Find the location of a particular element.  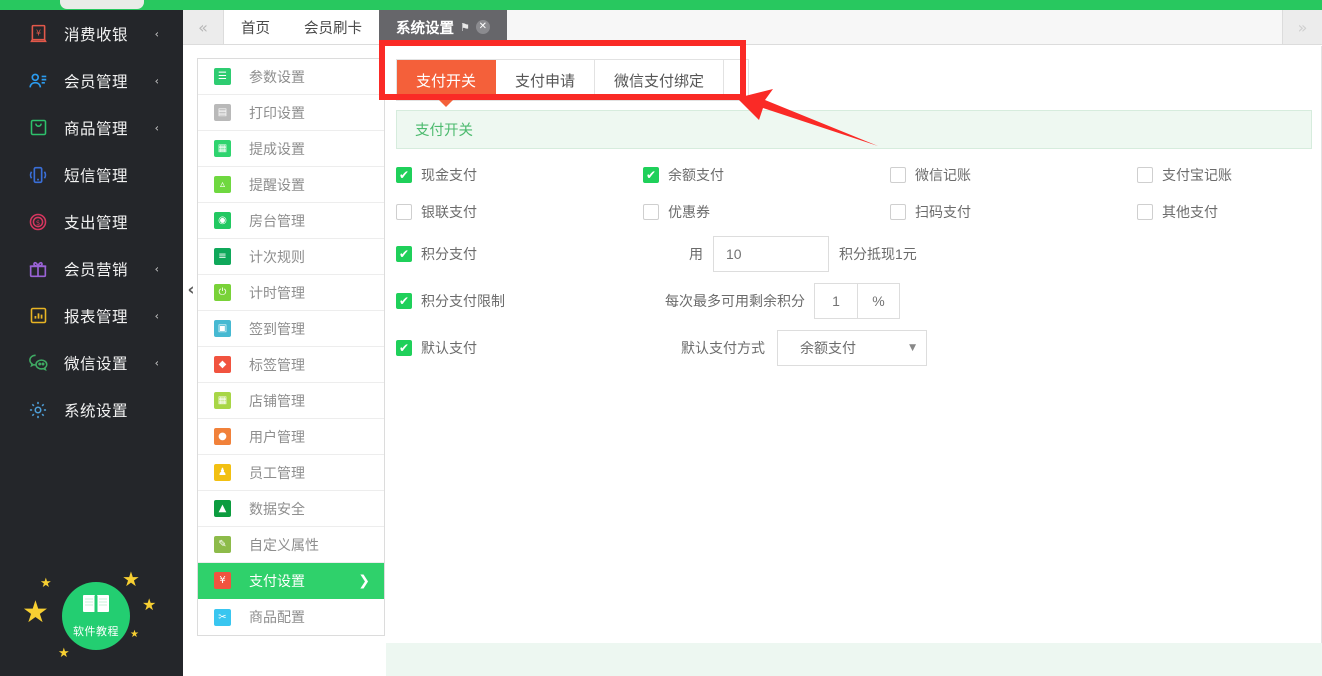

payment-icon: ¥ is located at coordinates (222, 580).